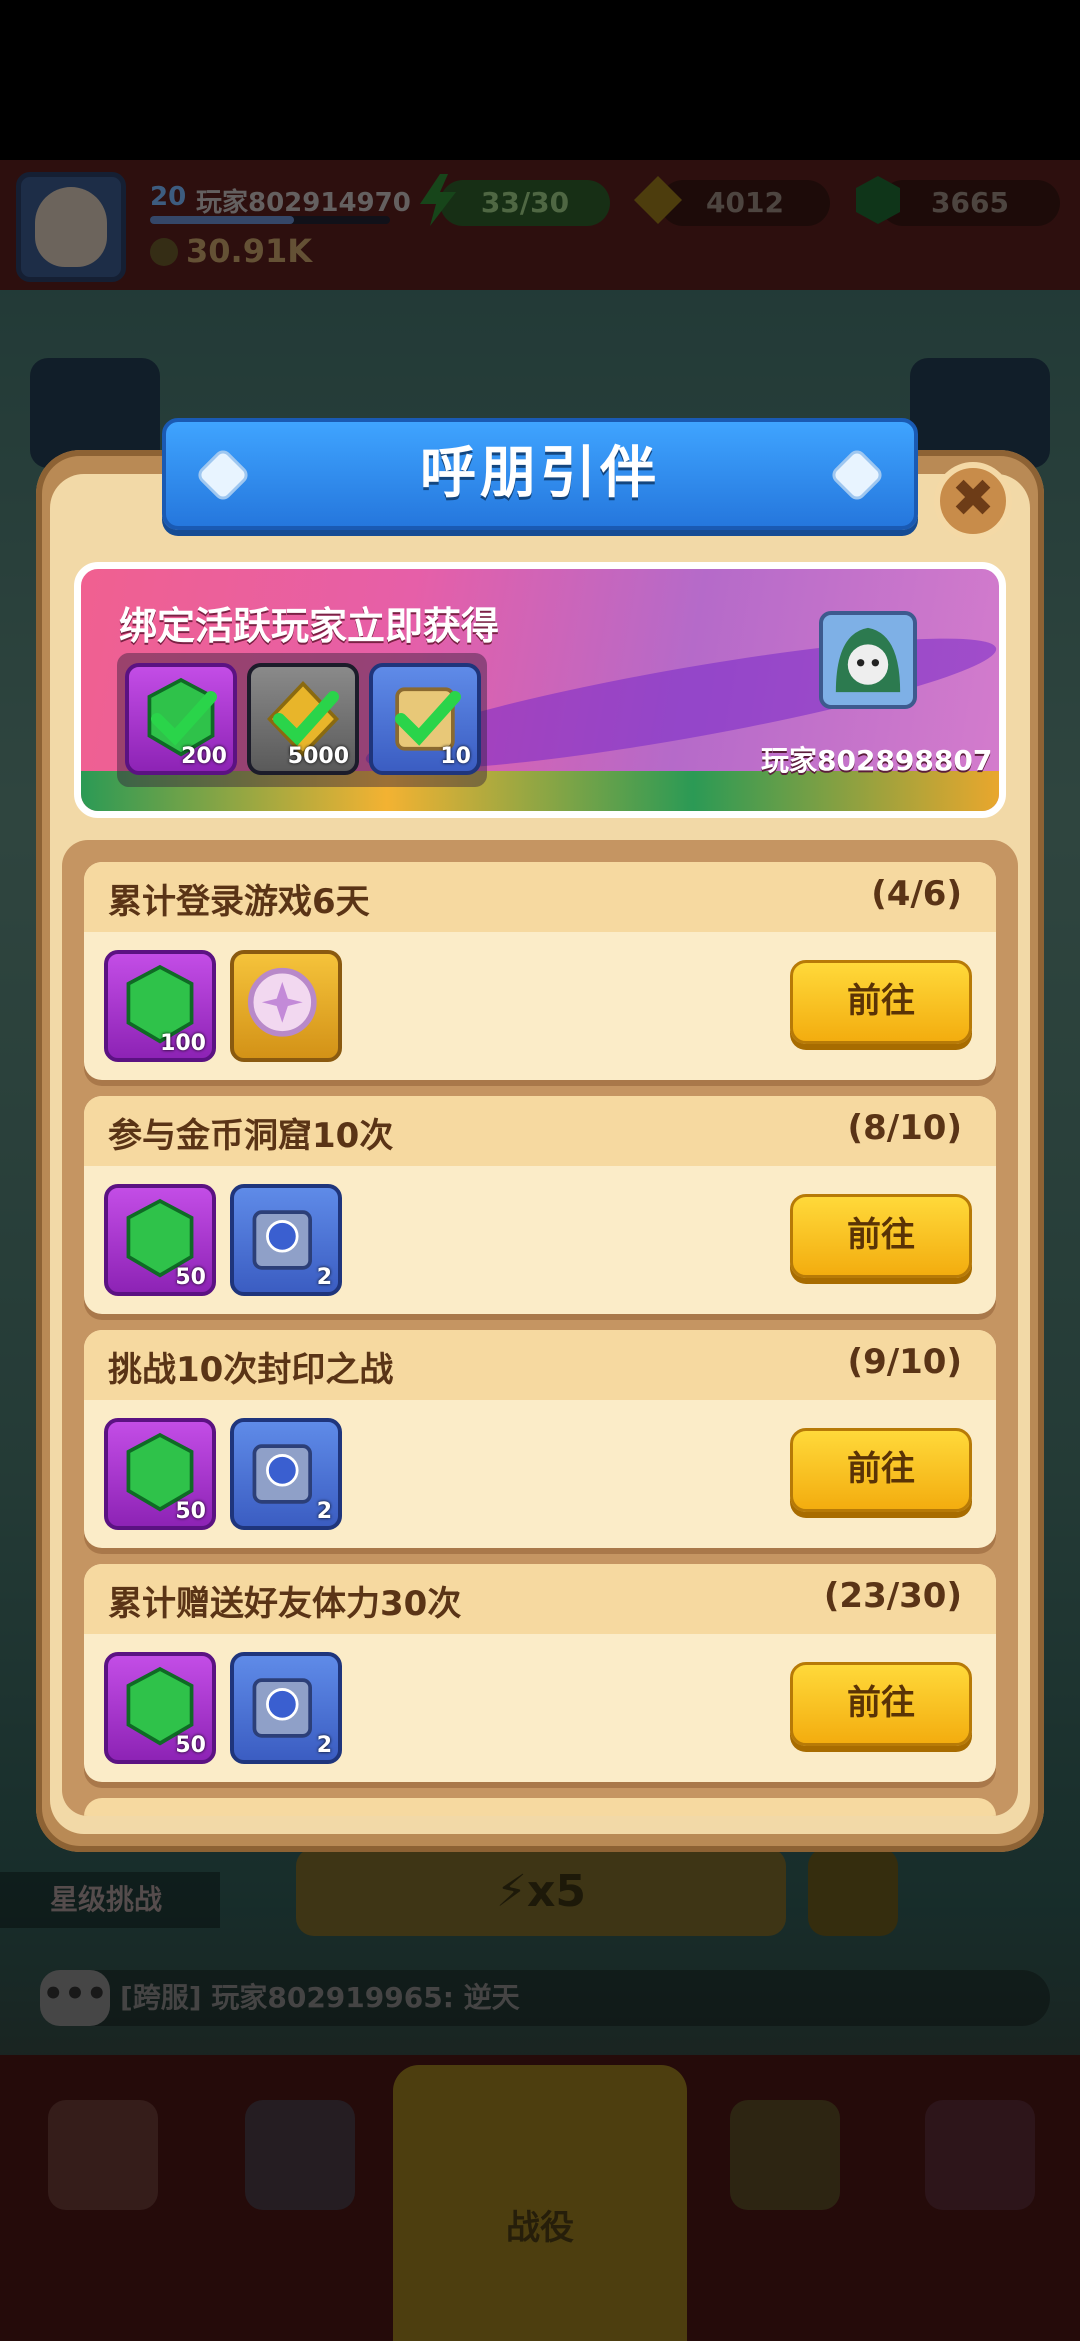  I want to click on next-task-row-partial, so click(540, 1807).